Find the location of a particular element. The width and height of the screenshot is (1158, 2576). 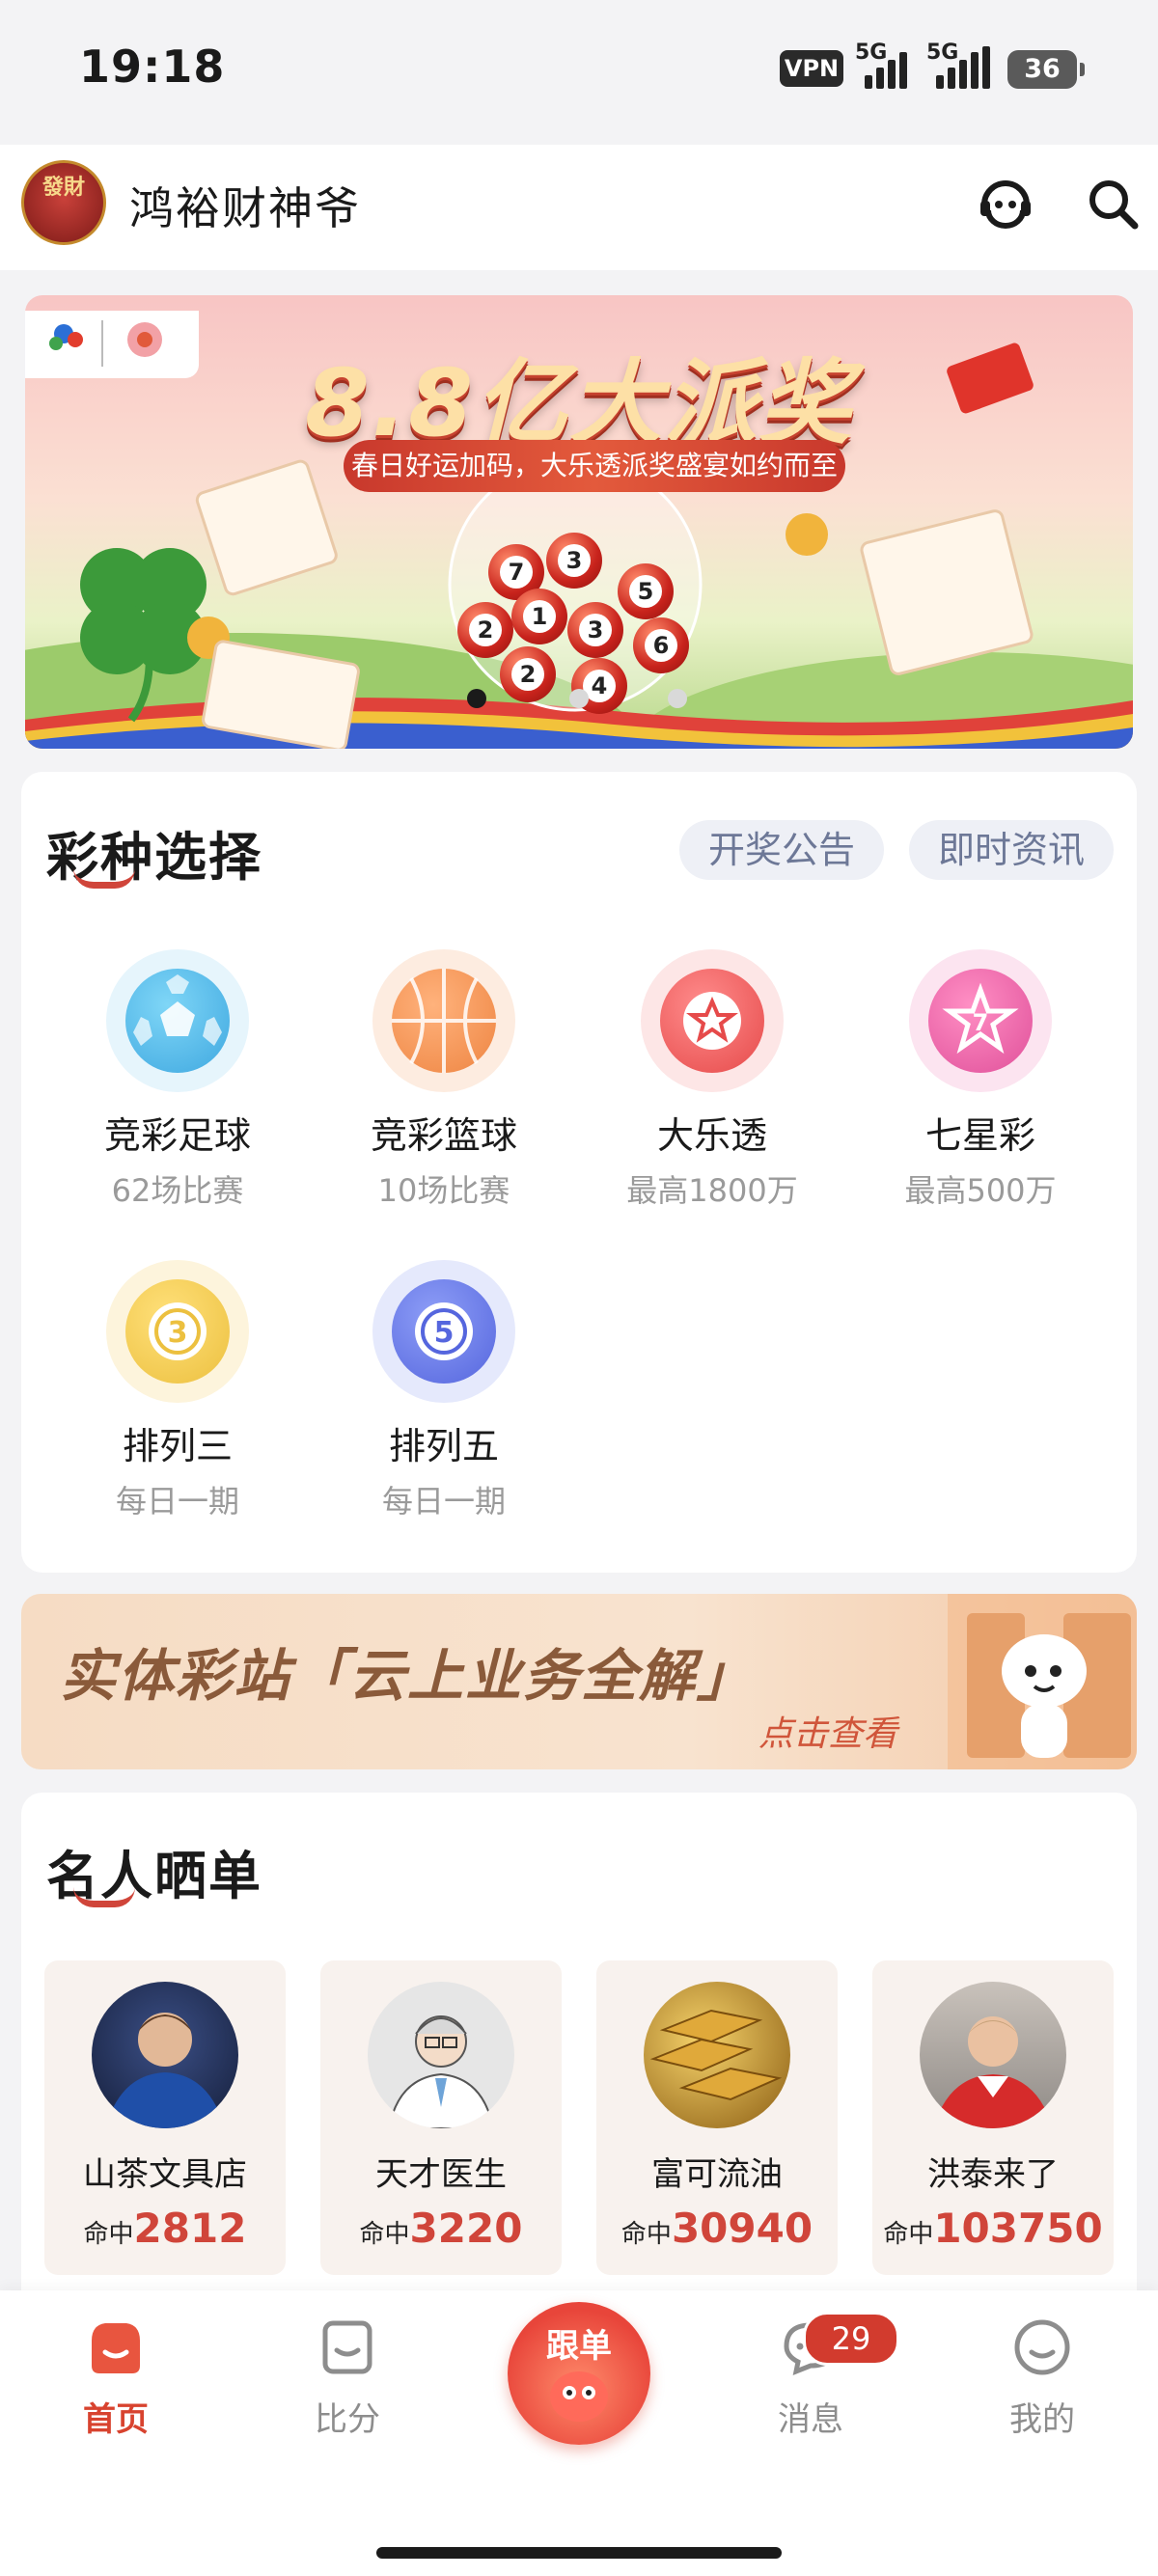

message-count-badge: 29 is located at coordinates (851, 2339).